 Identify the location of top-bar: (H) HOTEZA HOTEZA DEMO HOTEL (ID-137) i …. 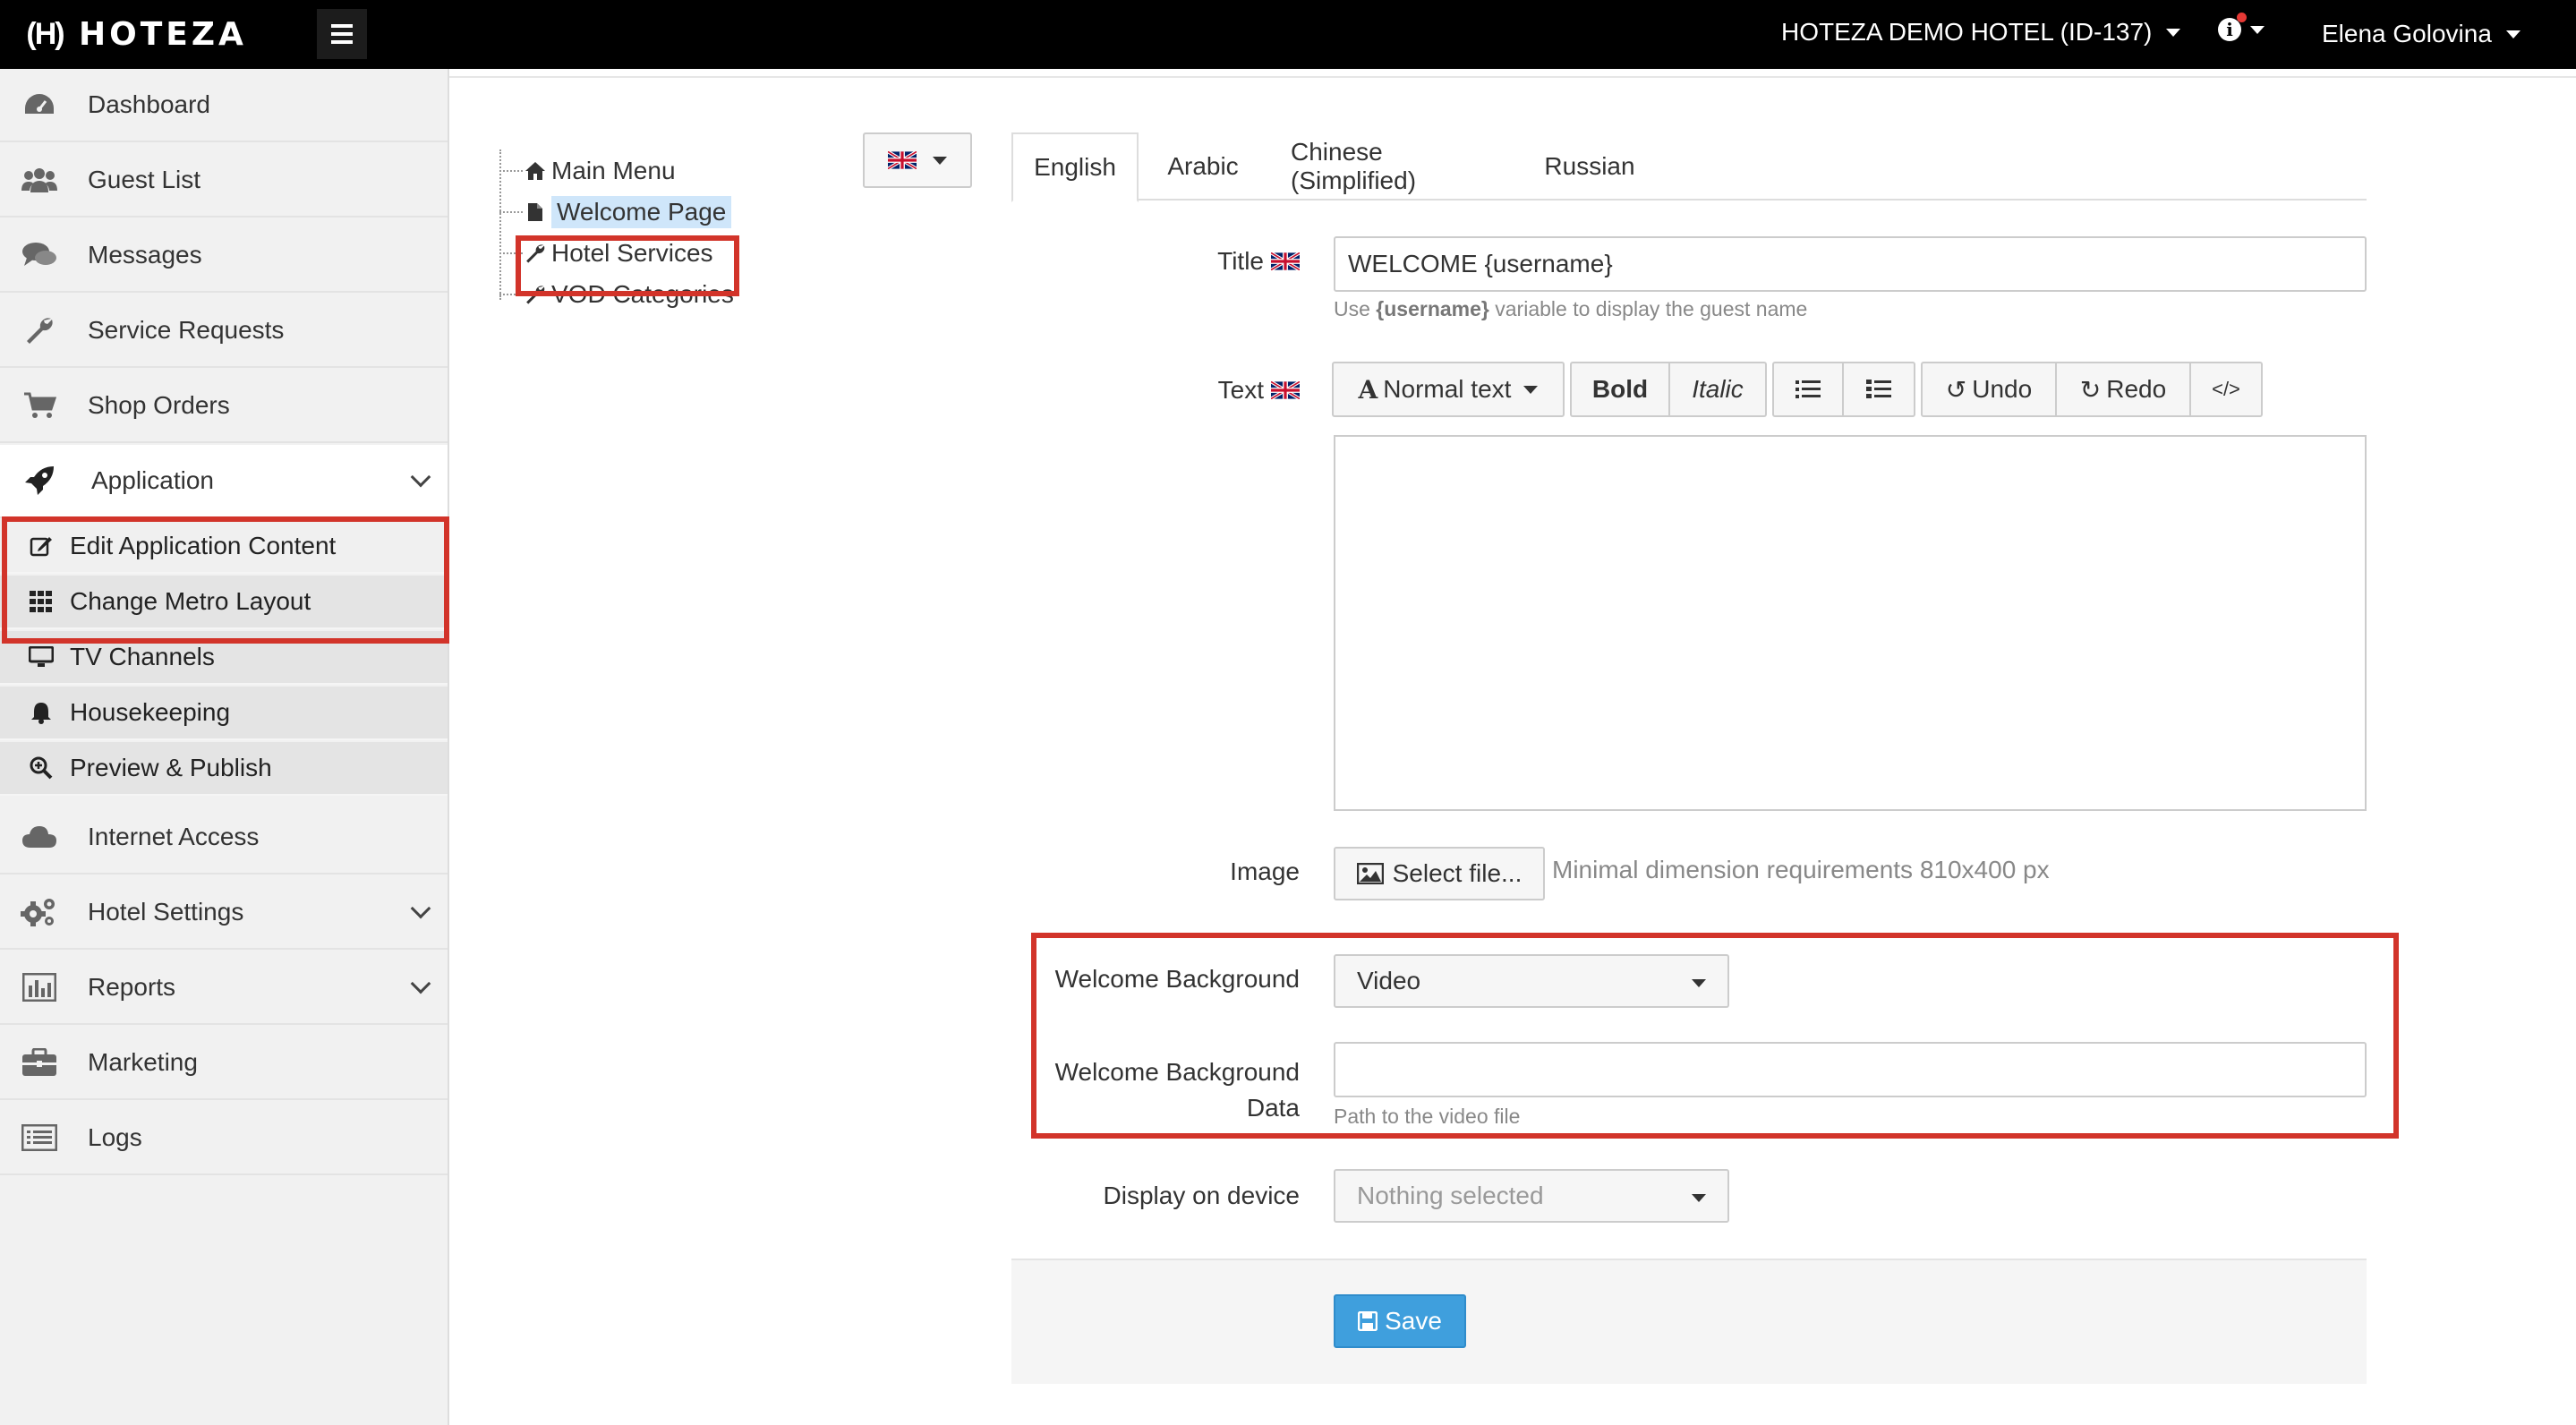
(1288, 34).